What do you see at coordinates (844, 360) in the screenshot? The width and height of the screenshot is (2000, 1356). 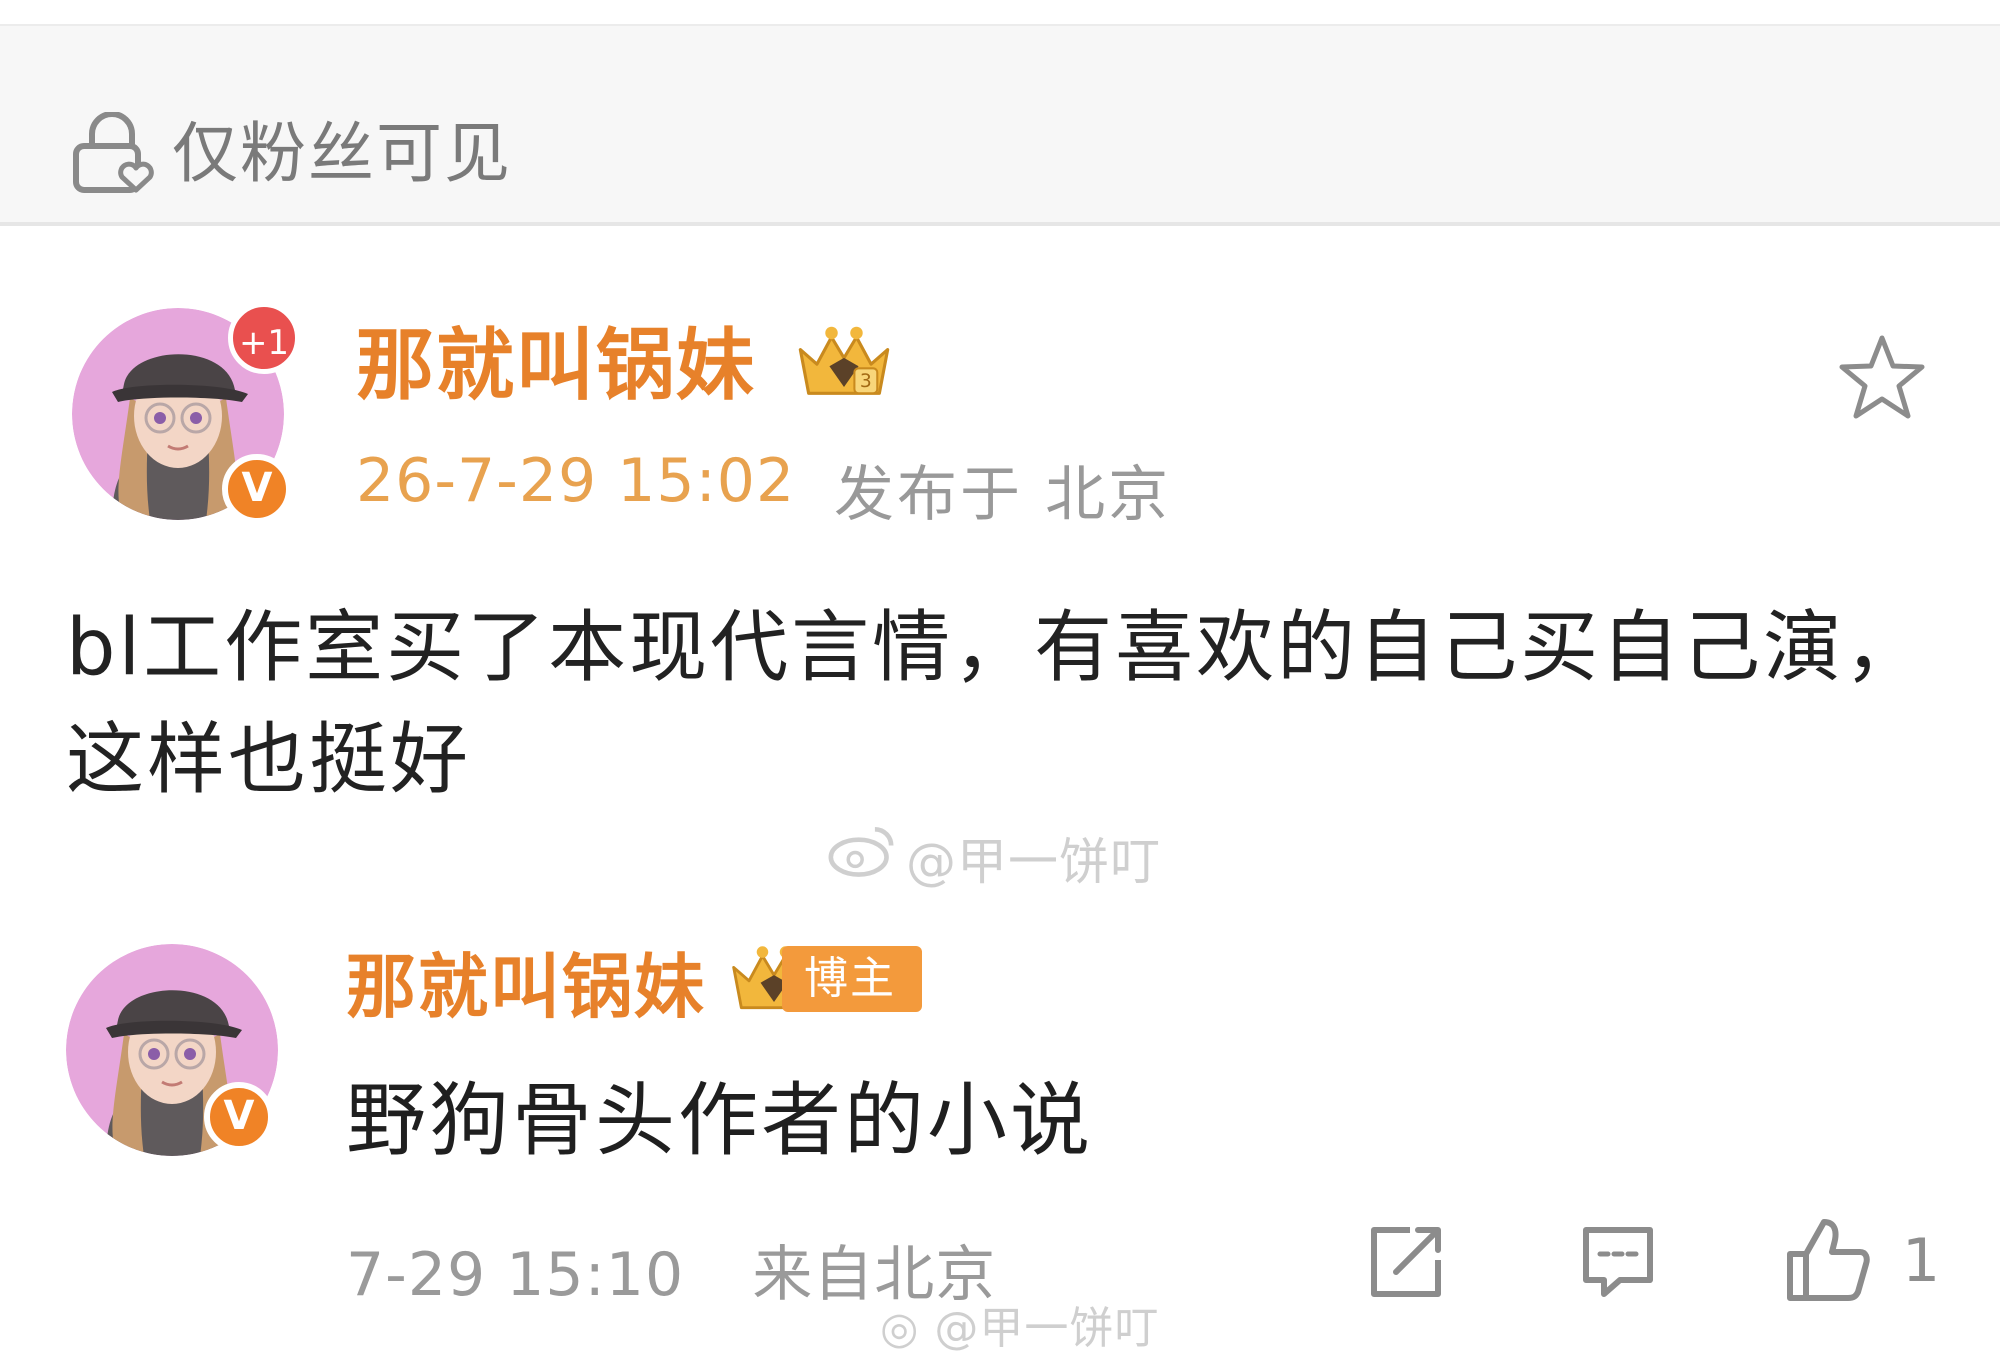 I see `crown-badge-icon: 3` at bounding box center [844, 360].